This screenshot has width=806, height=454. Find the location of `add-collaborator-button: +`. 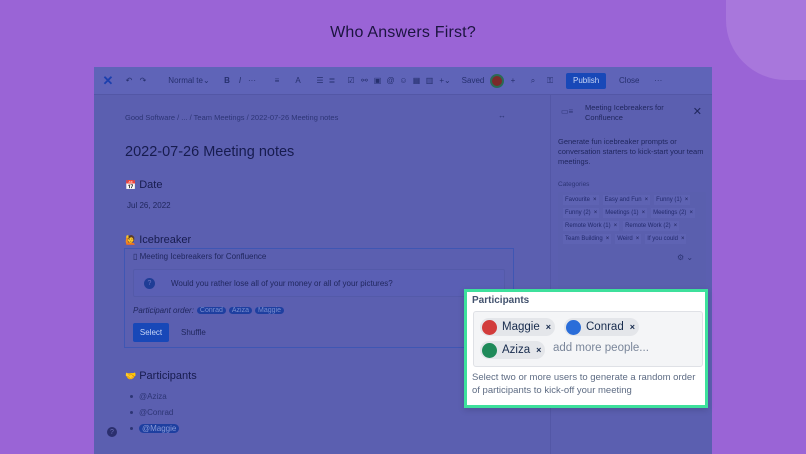

add-collaborator-button: + is located at coordinates (513, 81).